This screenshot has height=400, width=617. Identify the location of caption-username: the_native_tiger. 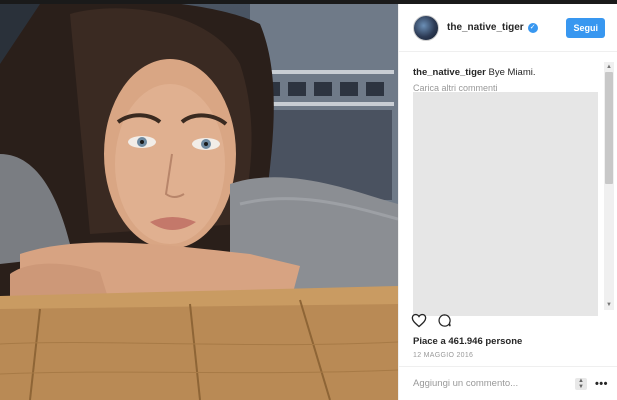
(449, 72).